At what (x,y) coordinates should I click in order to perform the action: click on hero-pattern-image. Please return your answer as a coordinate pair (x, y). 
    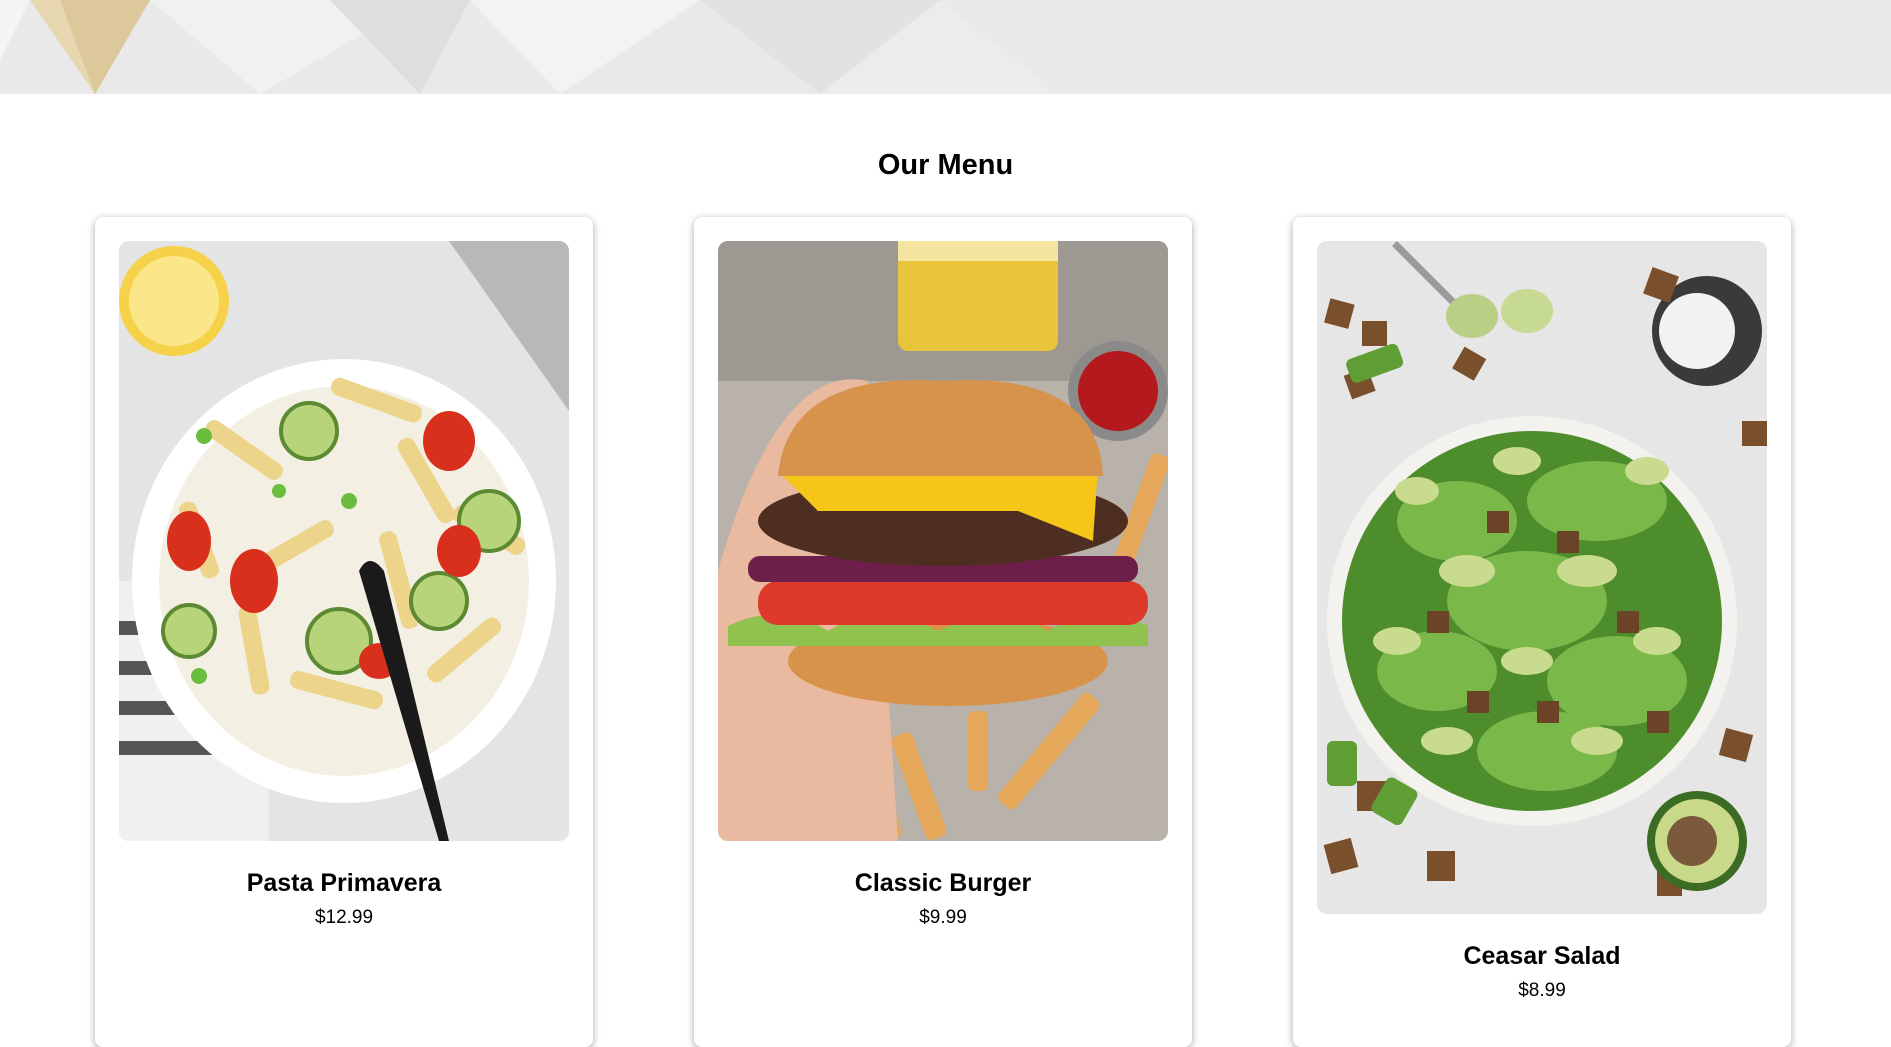
    Looking at the image, I should click on (945, 47).